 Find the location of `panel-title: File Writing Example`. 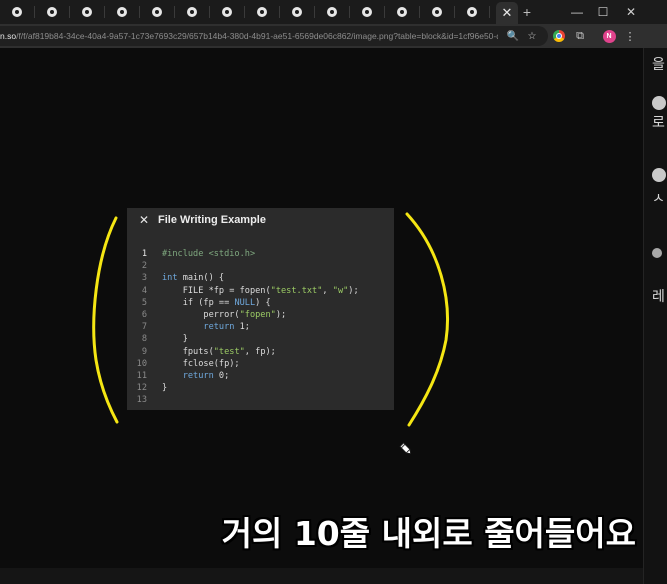

panel-title: File Writing Example is located at coordinates (212, 220).